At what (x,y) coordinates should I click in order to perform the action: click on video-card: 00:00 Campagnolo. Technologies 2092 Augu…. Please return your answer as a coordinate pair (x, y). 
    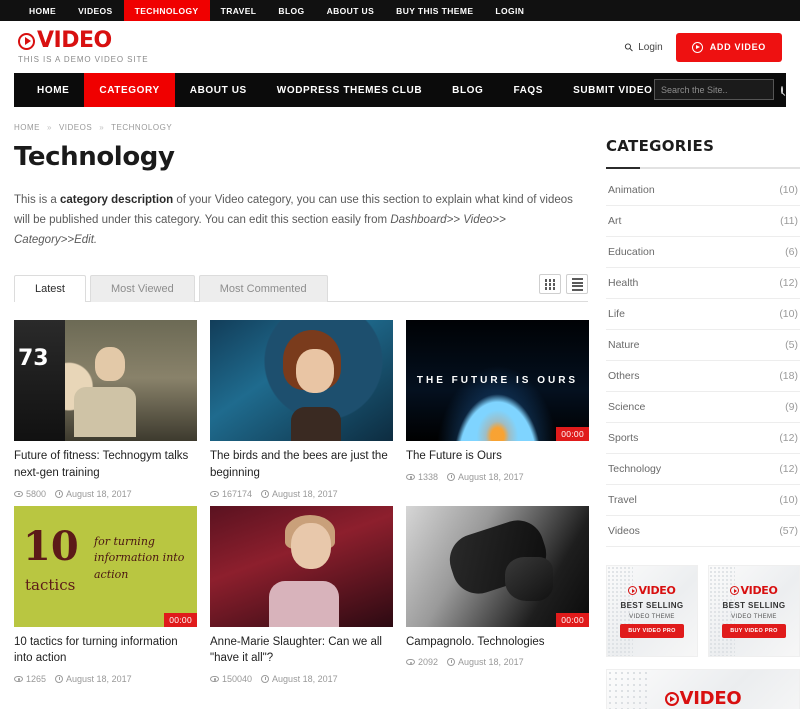
    Looking at the image, I should click on (497, 594).